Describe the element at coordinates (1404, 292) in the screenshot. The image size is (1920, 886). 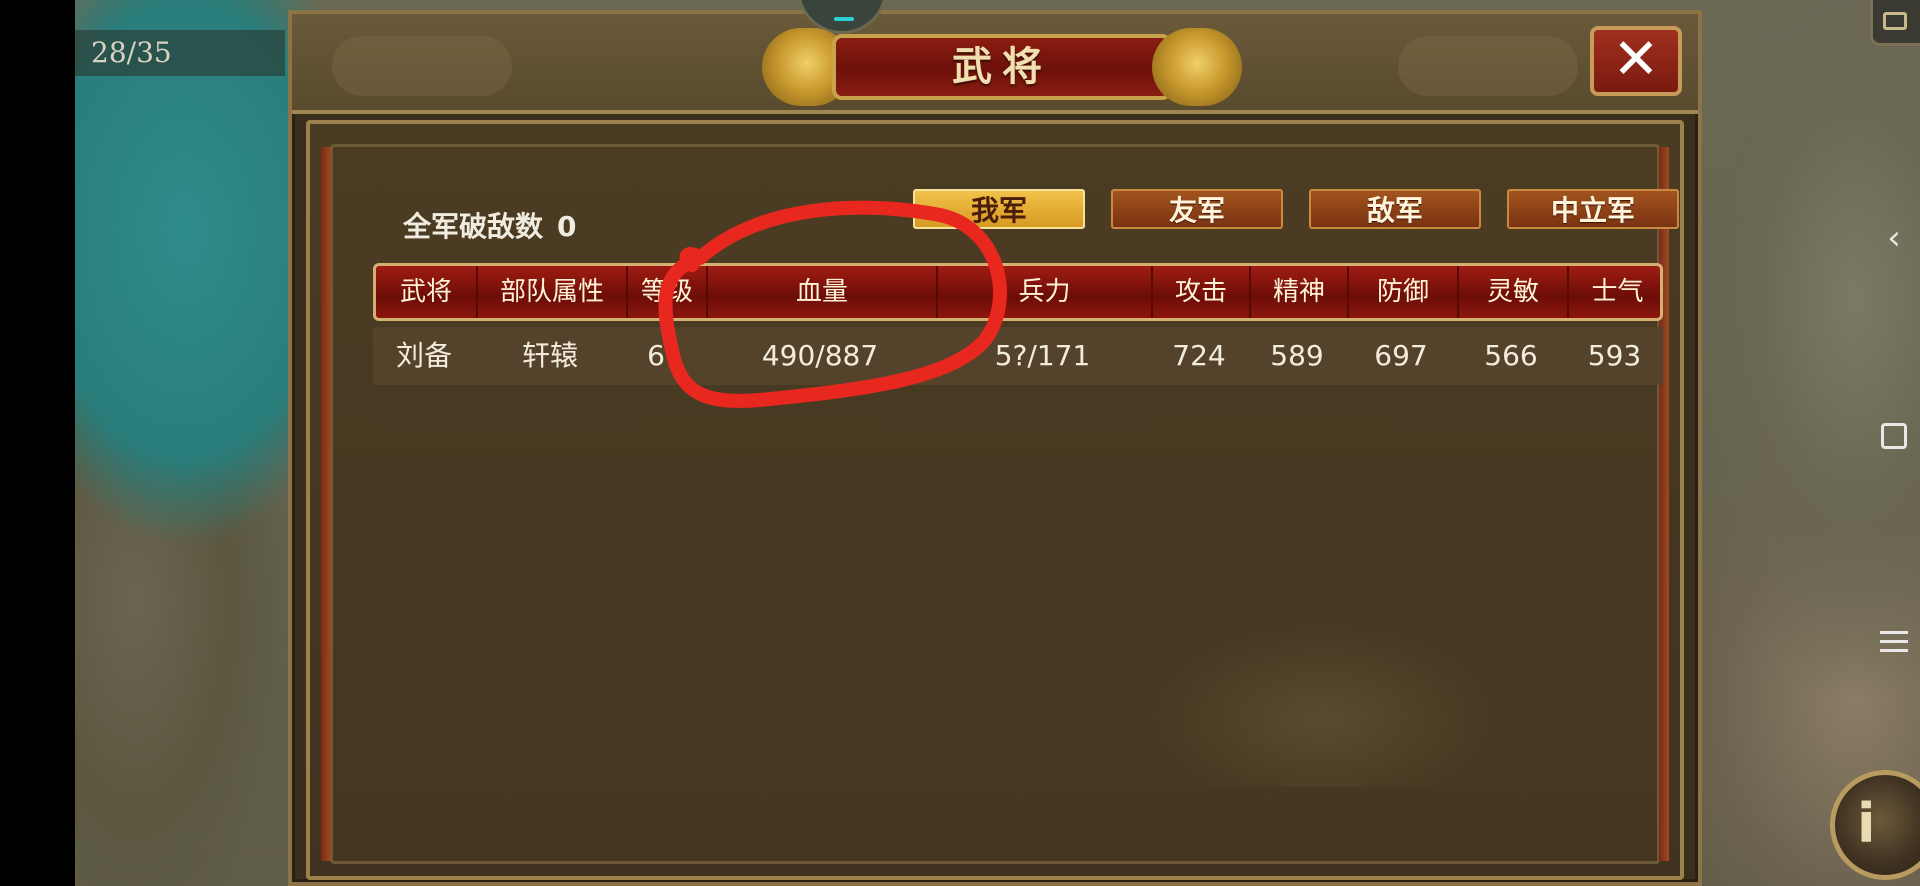
I see `column-header-defense: 防御` at that location.